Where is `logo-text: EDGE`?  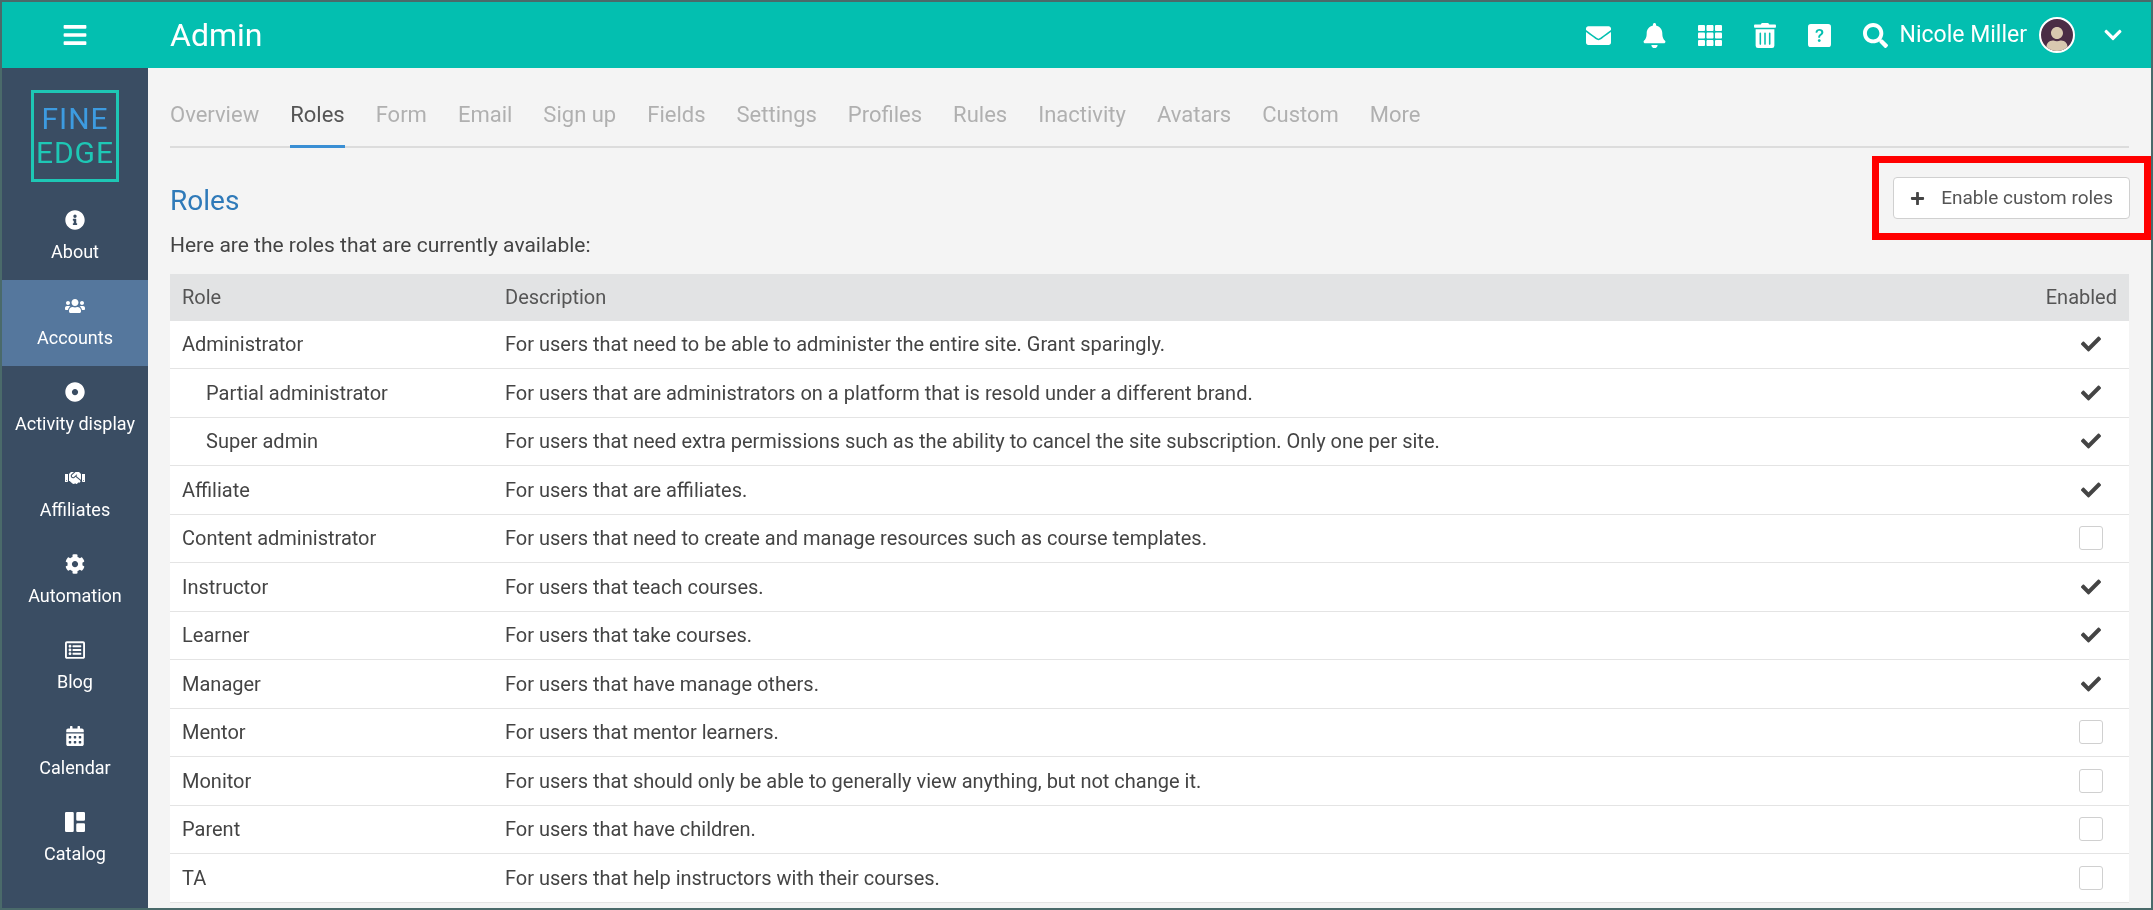
logo-text: EDGE is located at coordinates (75, 153).